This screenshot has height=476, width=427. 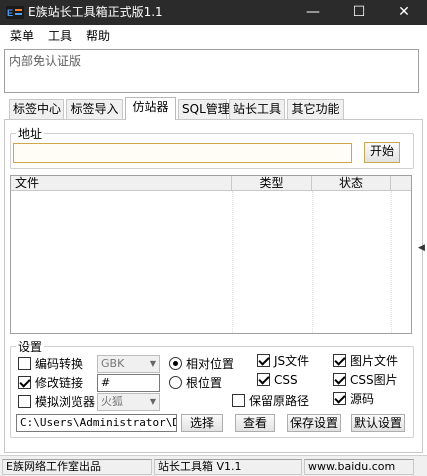 I want to click on js-files-label: JS文件, so click(x=292, y=361).